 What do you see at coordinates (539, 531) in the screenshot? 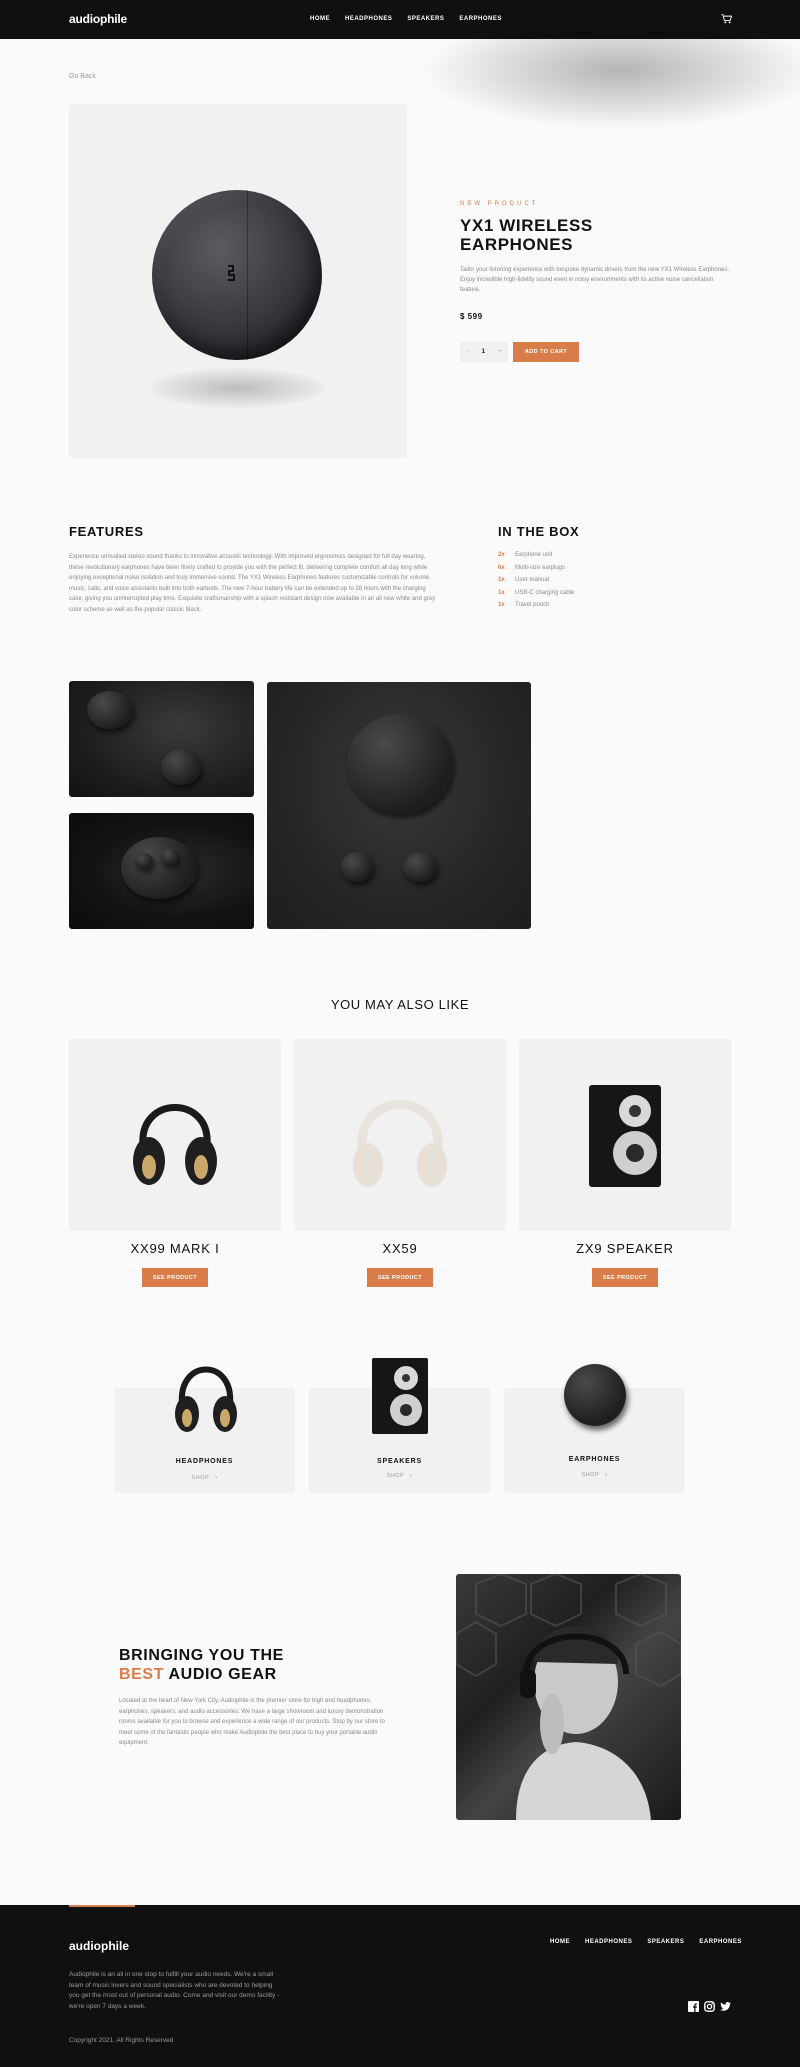
I see `in-the-box-heading: IN THE BOX` at bounding box center [539, 531].